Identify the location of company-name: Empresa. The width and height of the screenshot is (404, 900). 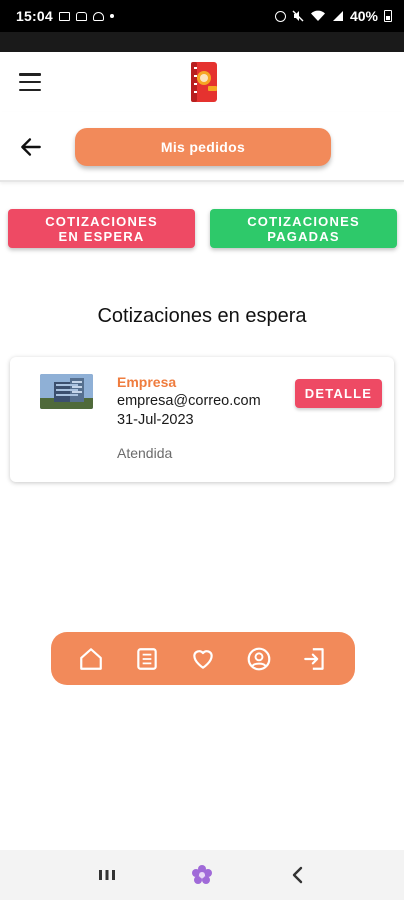
(147, 382).